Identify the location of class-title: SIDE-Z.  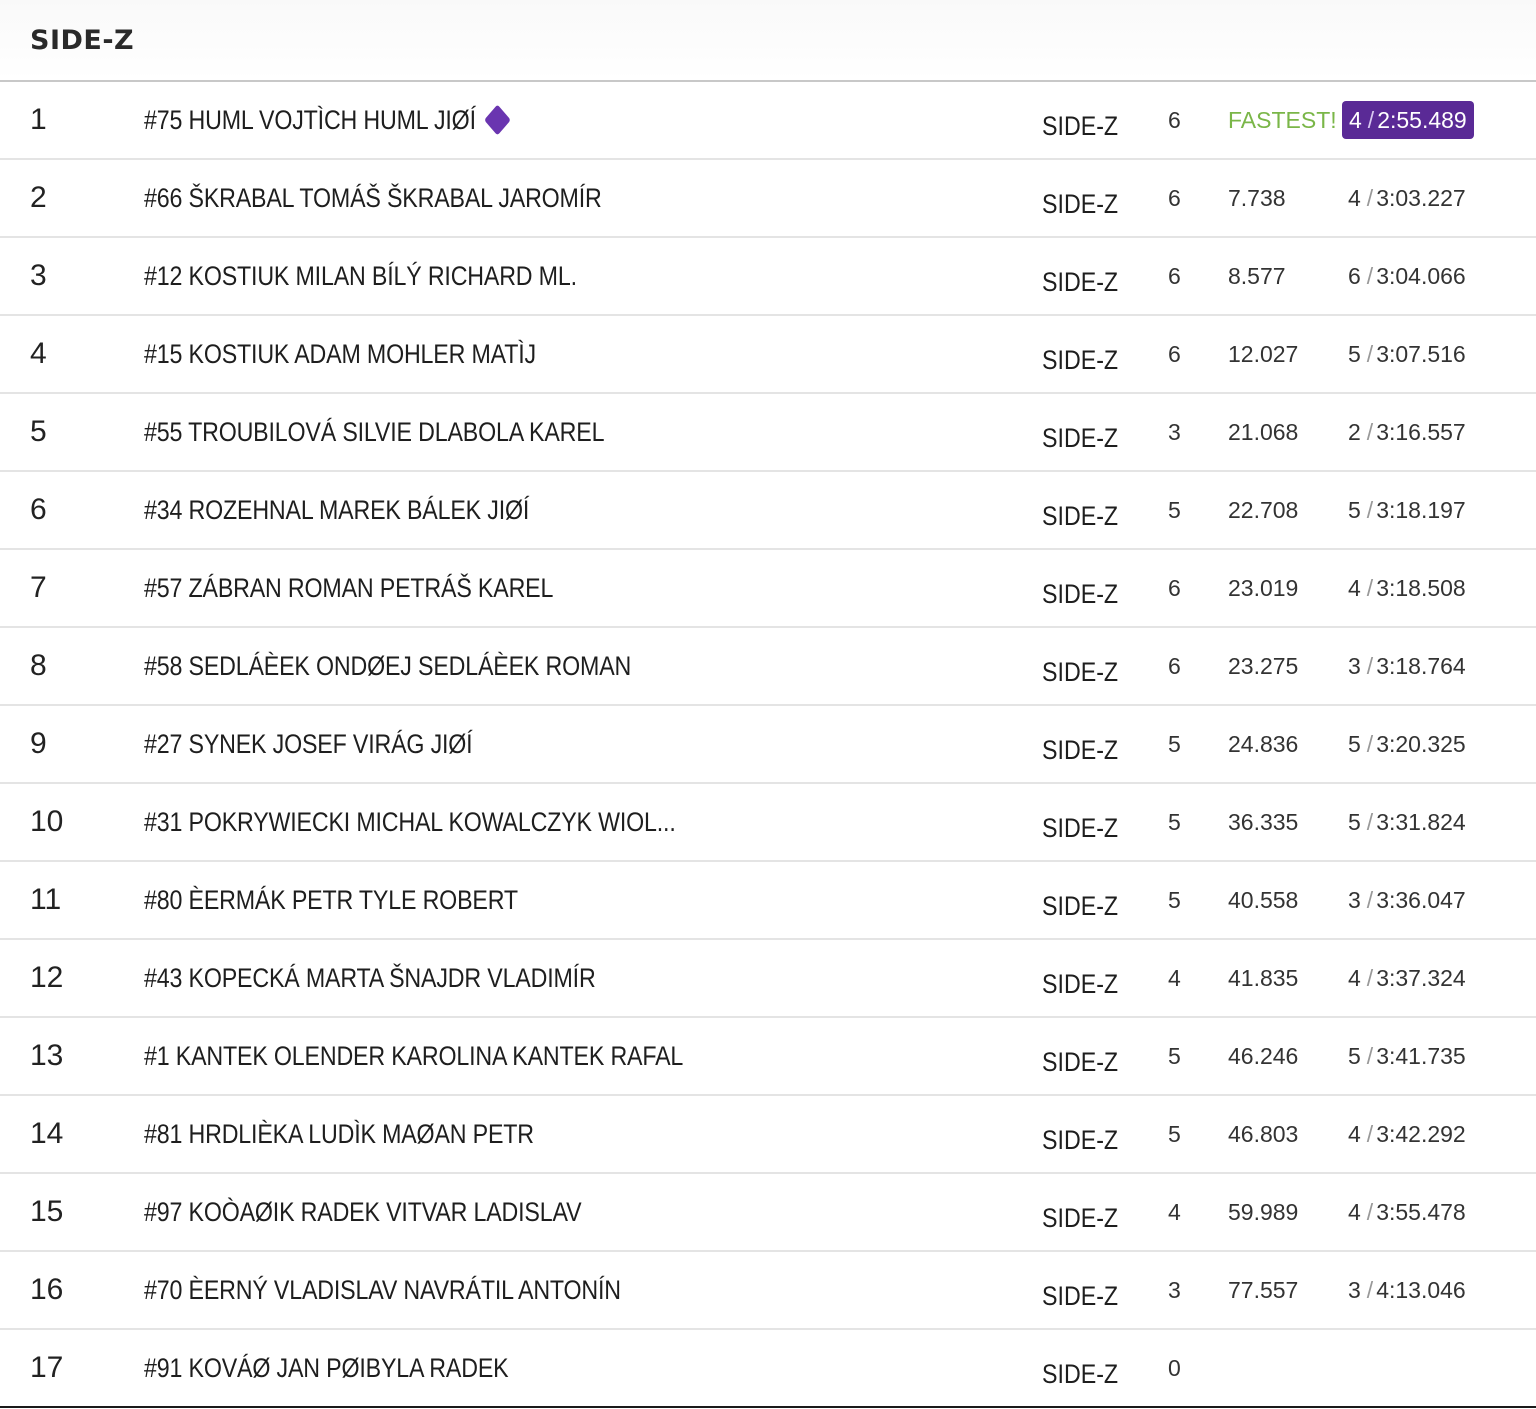
(82, 40).